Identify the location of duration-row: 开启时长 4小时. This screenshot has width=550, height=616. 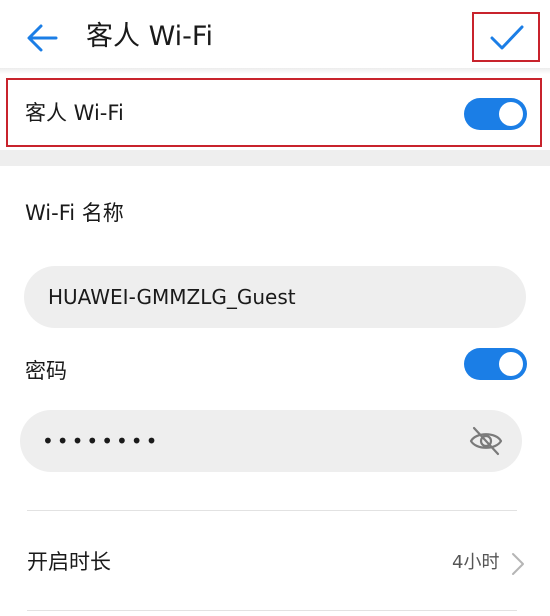
(275, 562).